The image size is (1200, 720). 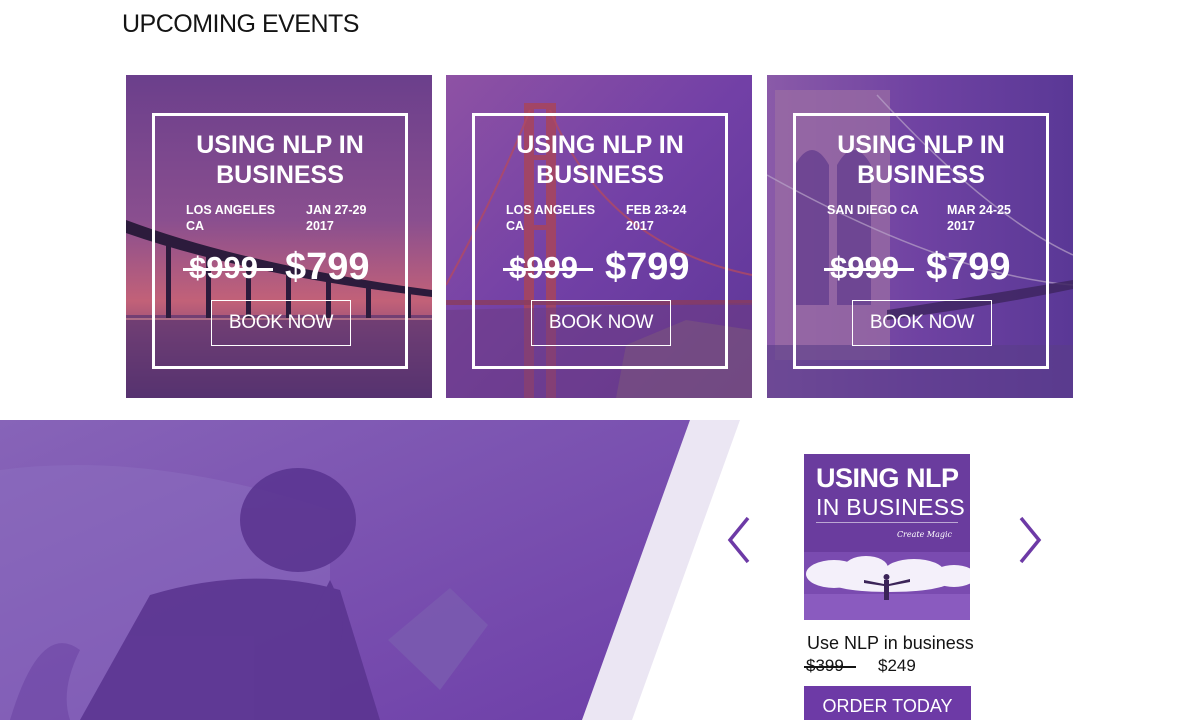 I want to click on chevron-right-icon, so click(x=1030, y=540).